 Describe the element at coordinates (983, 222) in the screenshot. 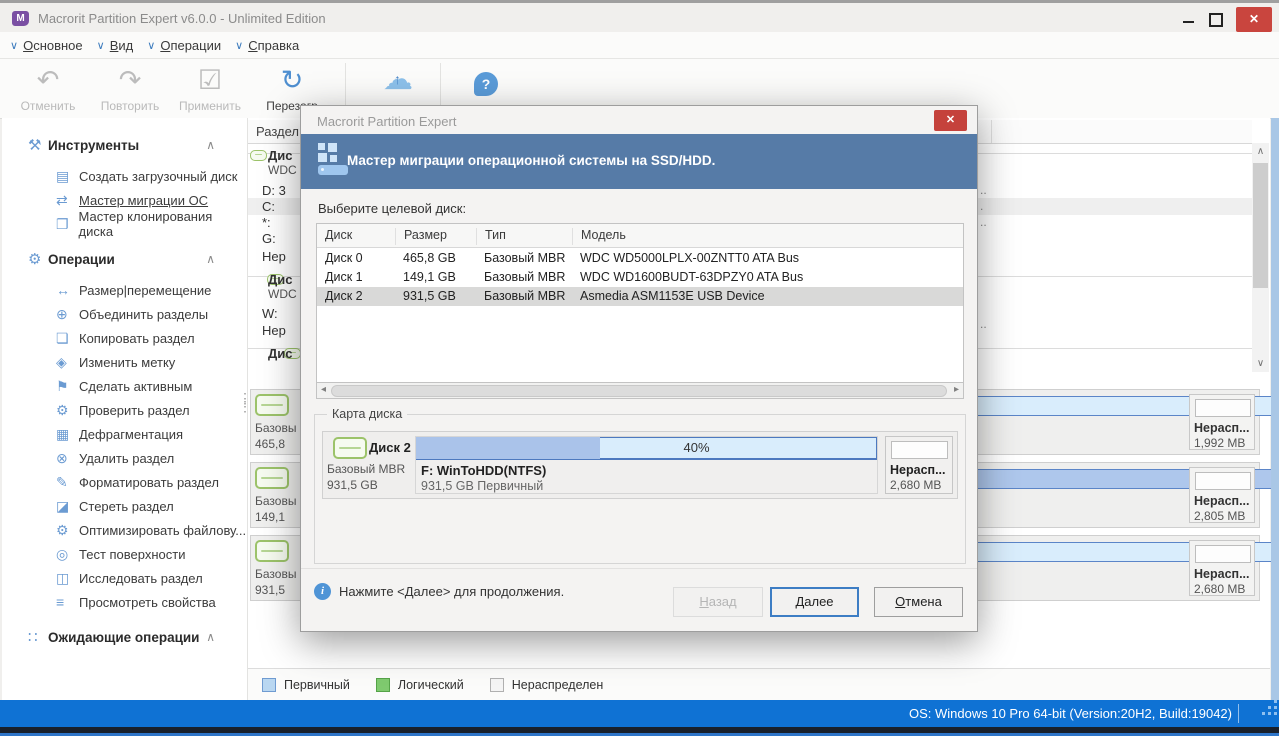

I see `table-row-fragment: ..` at that location.